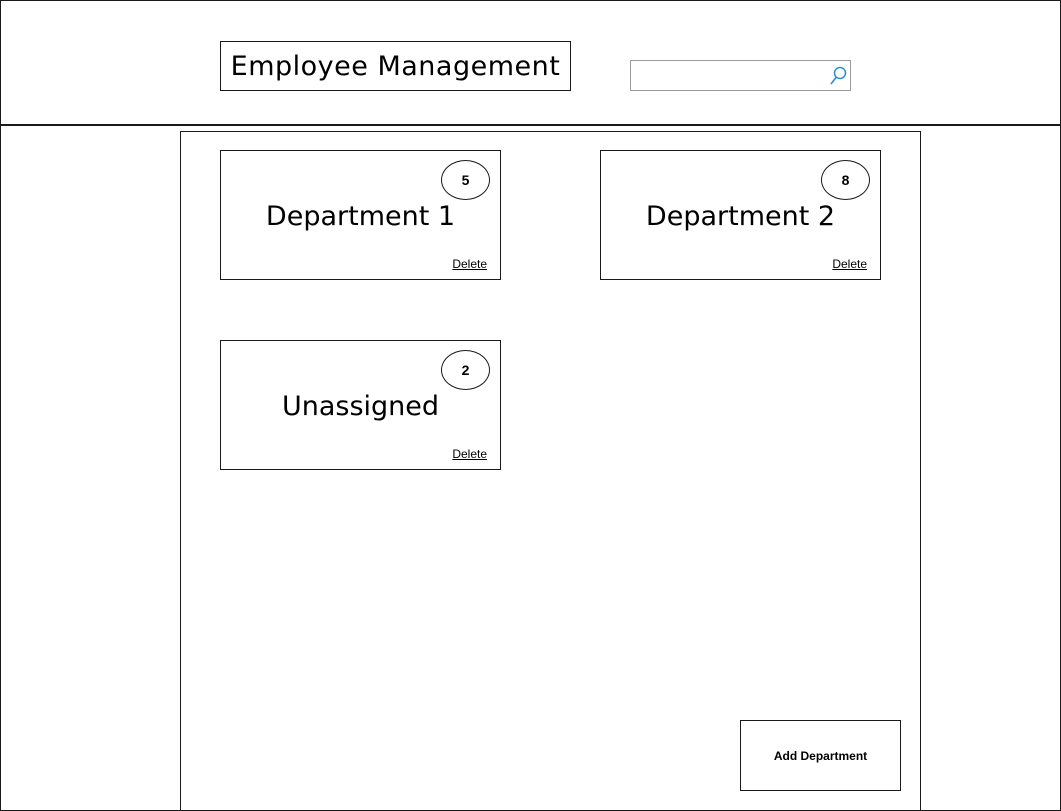  Describe the element at coordinates (838, 76) in the screenshot. I see `search-icon` at that location.